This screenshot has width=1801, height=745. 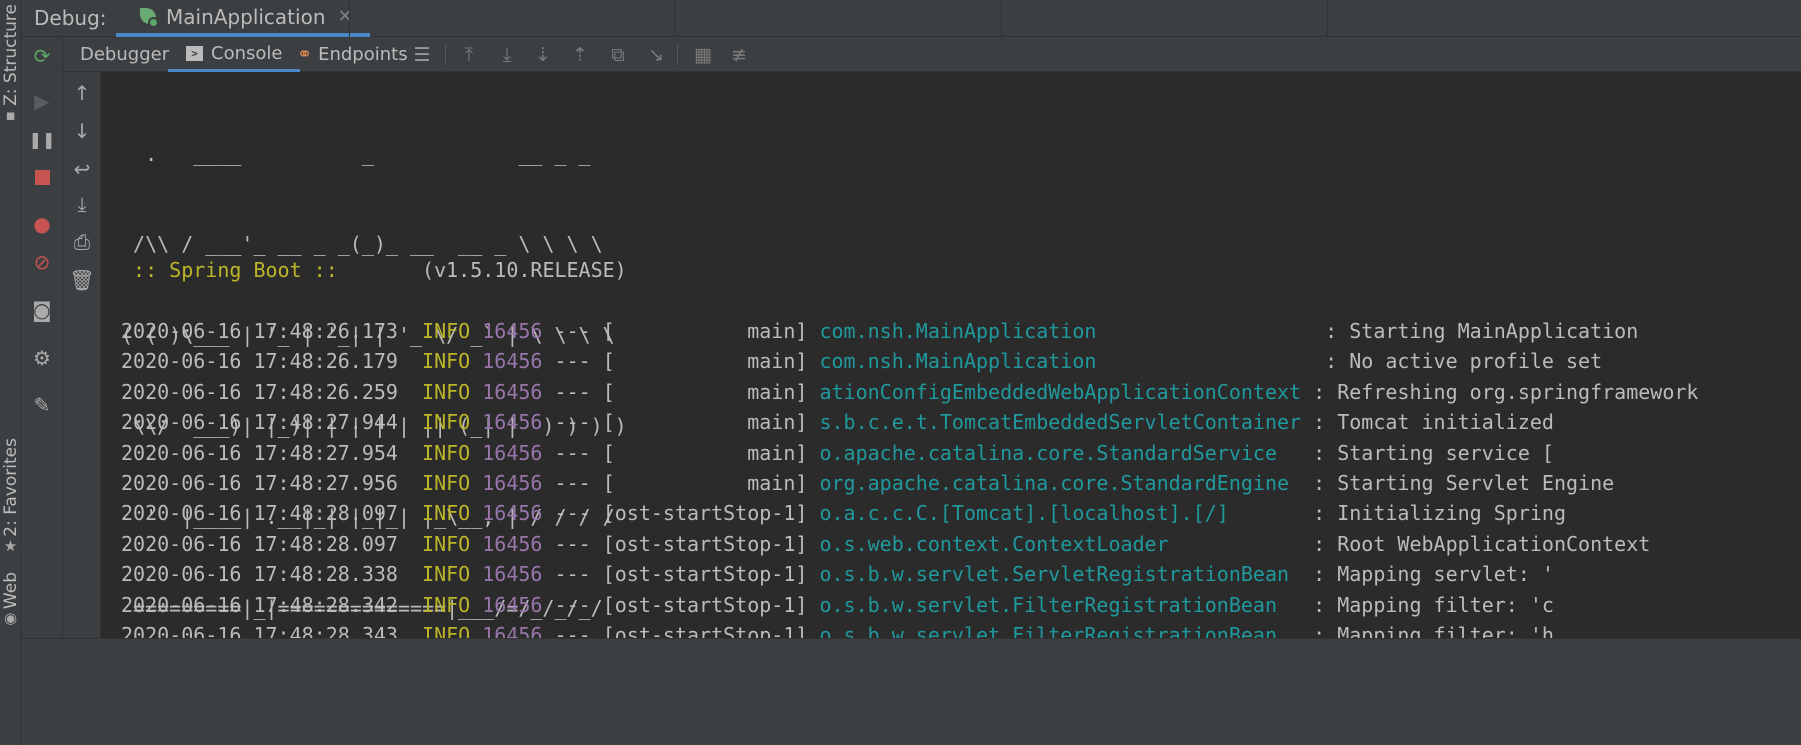 What do you see at coordinates (10, 591) in the screenshot?
I see `web-tab-label: Web` at bounding box center [10, 591].